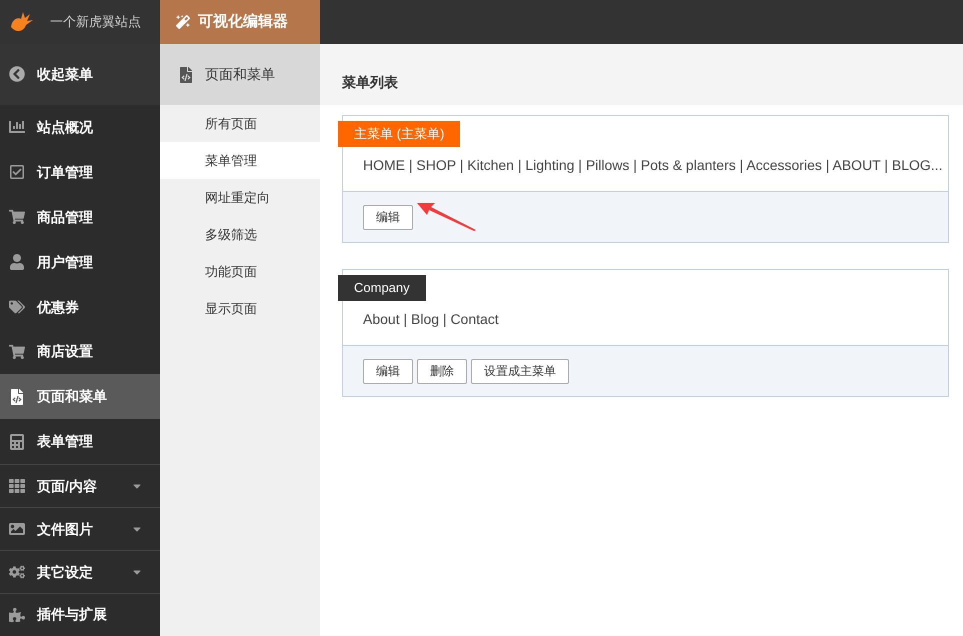 Image resolution: width=963 pixels, height=636 pixels. I want to click on menu-items-text: About | Blog | Contact, so click(431, 319).